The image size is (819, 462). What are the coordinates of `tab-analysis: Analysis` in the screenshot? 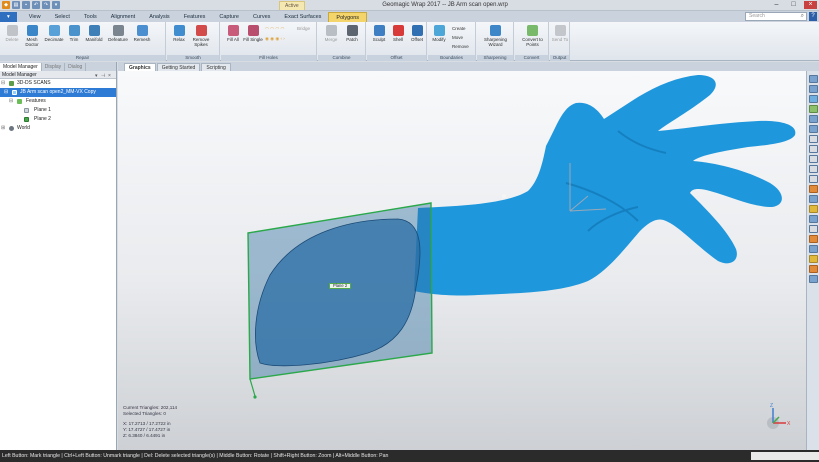 It's located at (159, 17).